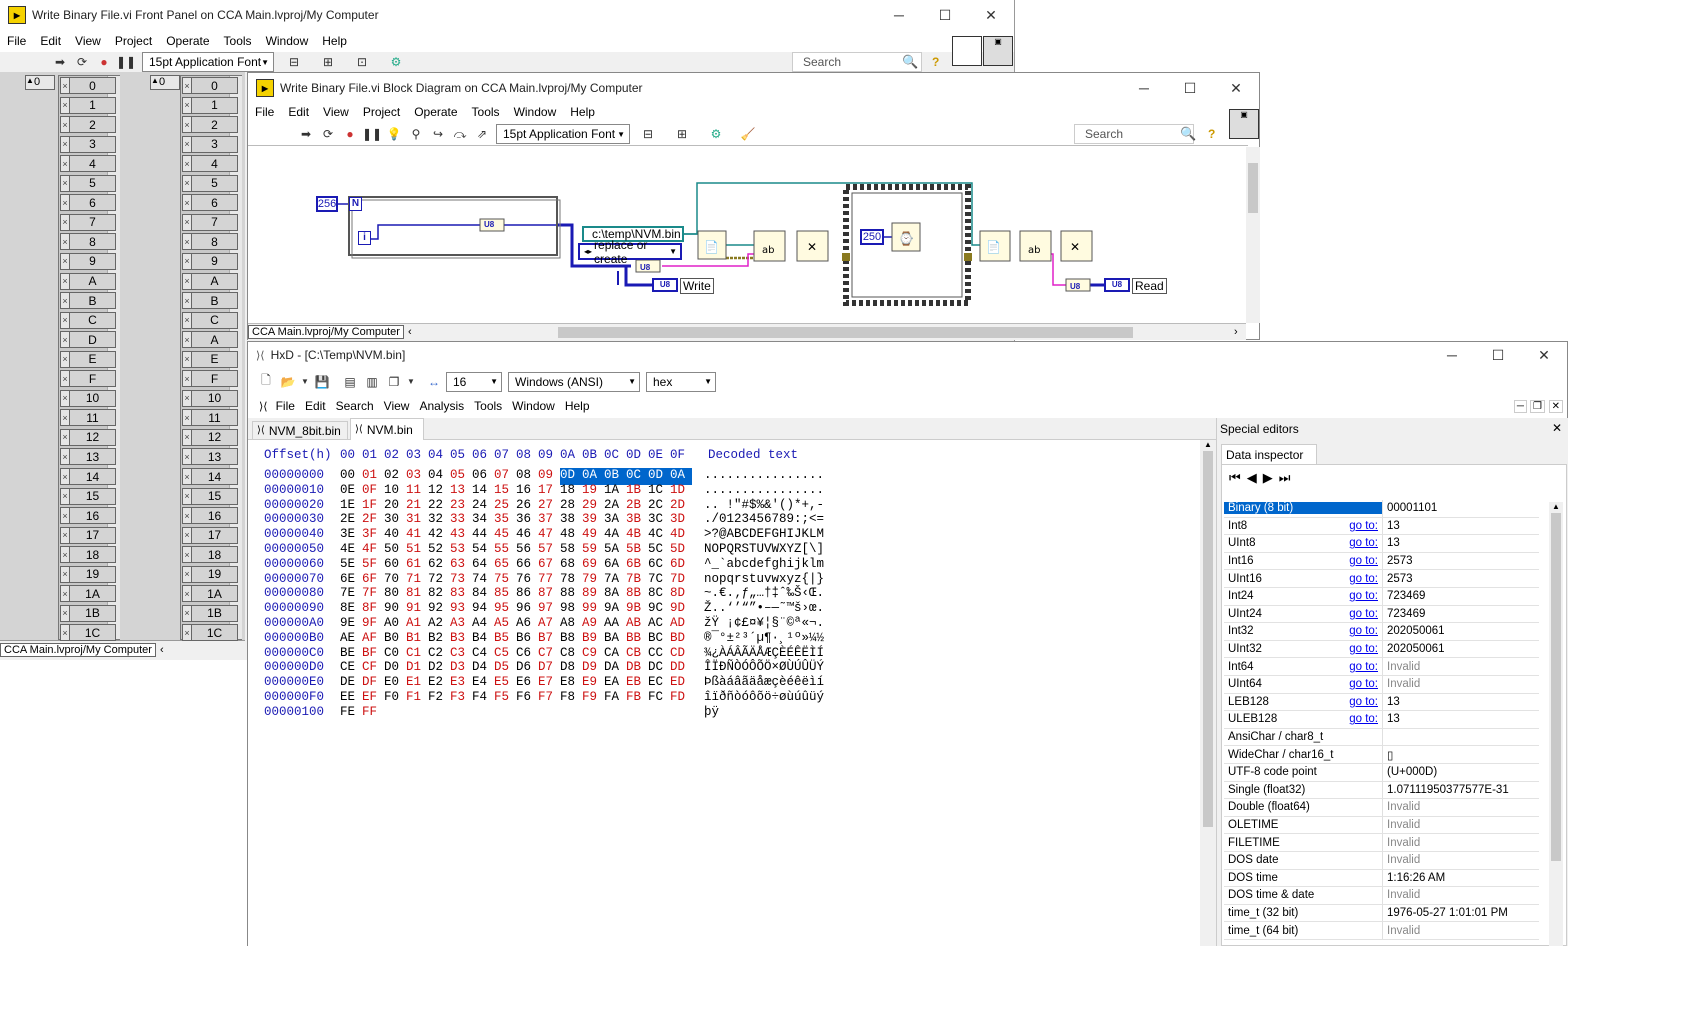 The width and height of the screenshot is (1693, 1021). Describe the element at coordinates (88, 516) in the screenshot. I see `array-element: × 16` at that location.